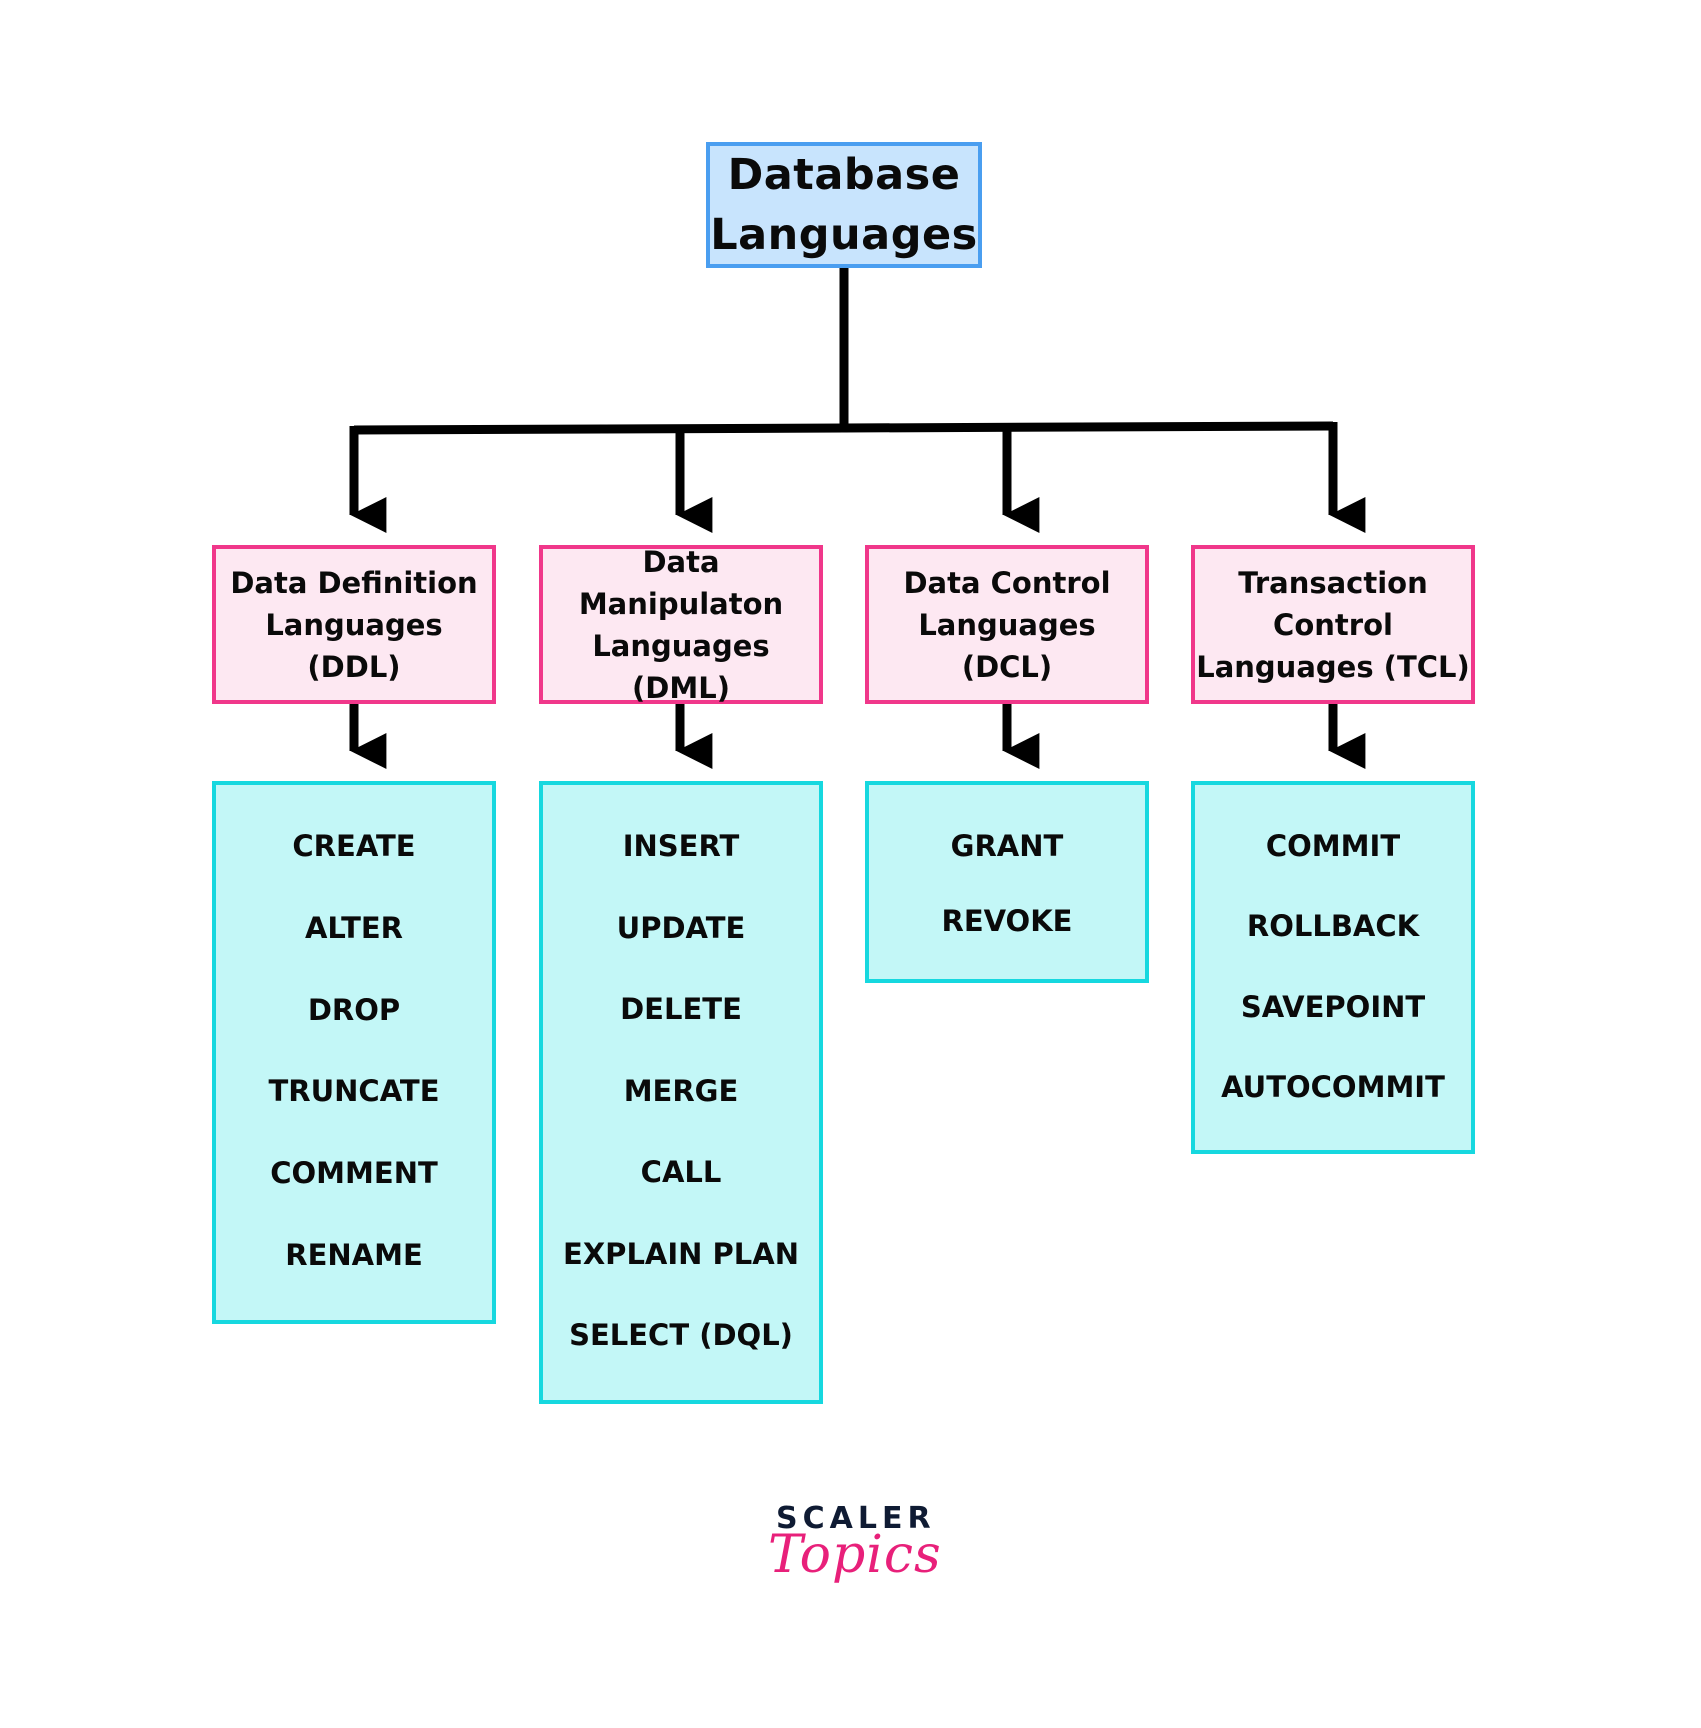 The image size is (1701, 1728). Describe the element at coordinates (354, 1173) in the screenshot. I see `command-item: COMMENT` at that location.